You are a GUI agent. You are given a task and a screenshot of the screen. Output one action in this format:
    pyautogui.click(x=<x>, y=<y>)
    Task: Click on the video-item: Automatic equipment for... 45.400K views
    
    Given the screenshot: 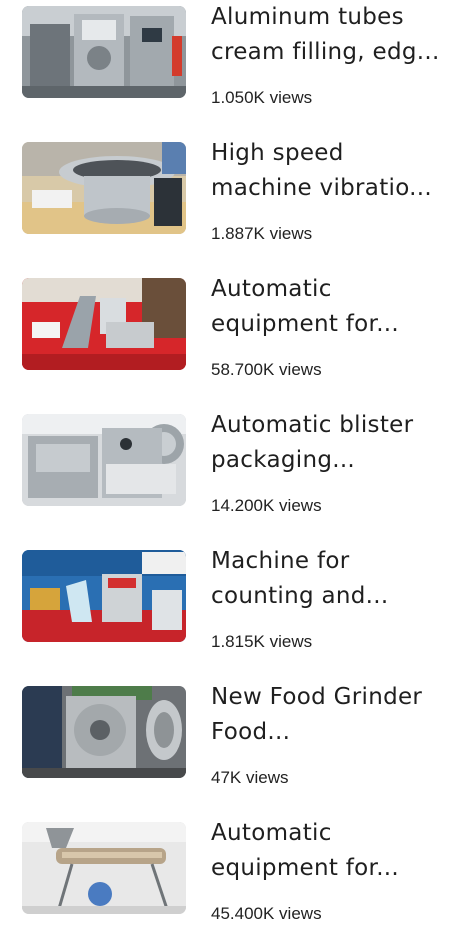 What is the action you would take?
    pyautogui.click(x=231, y=876)
    